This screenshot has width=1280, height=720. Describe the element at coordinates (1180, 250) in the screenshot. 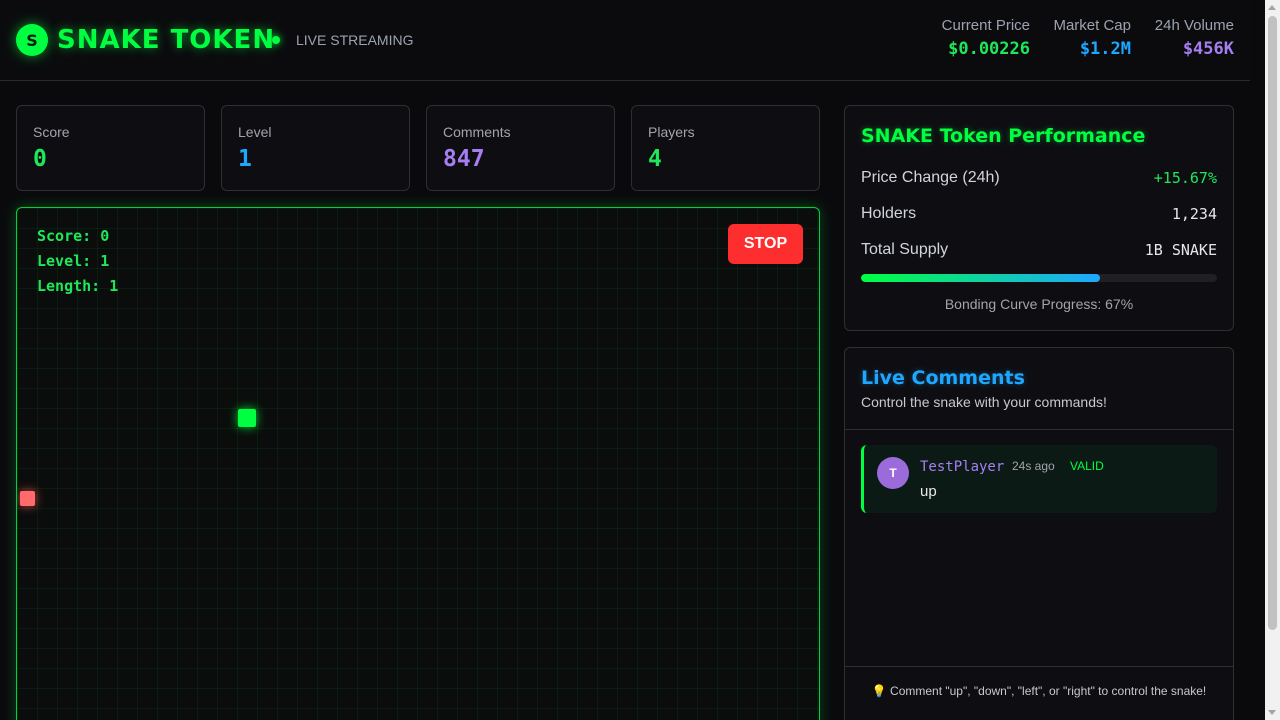

I see `total-supply-value: 1B SNAKE` at that location.